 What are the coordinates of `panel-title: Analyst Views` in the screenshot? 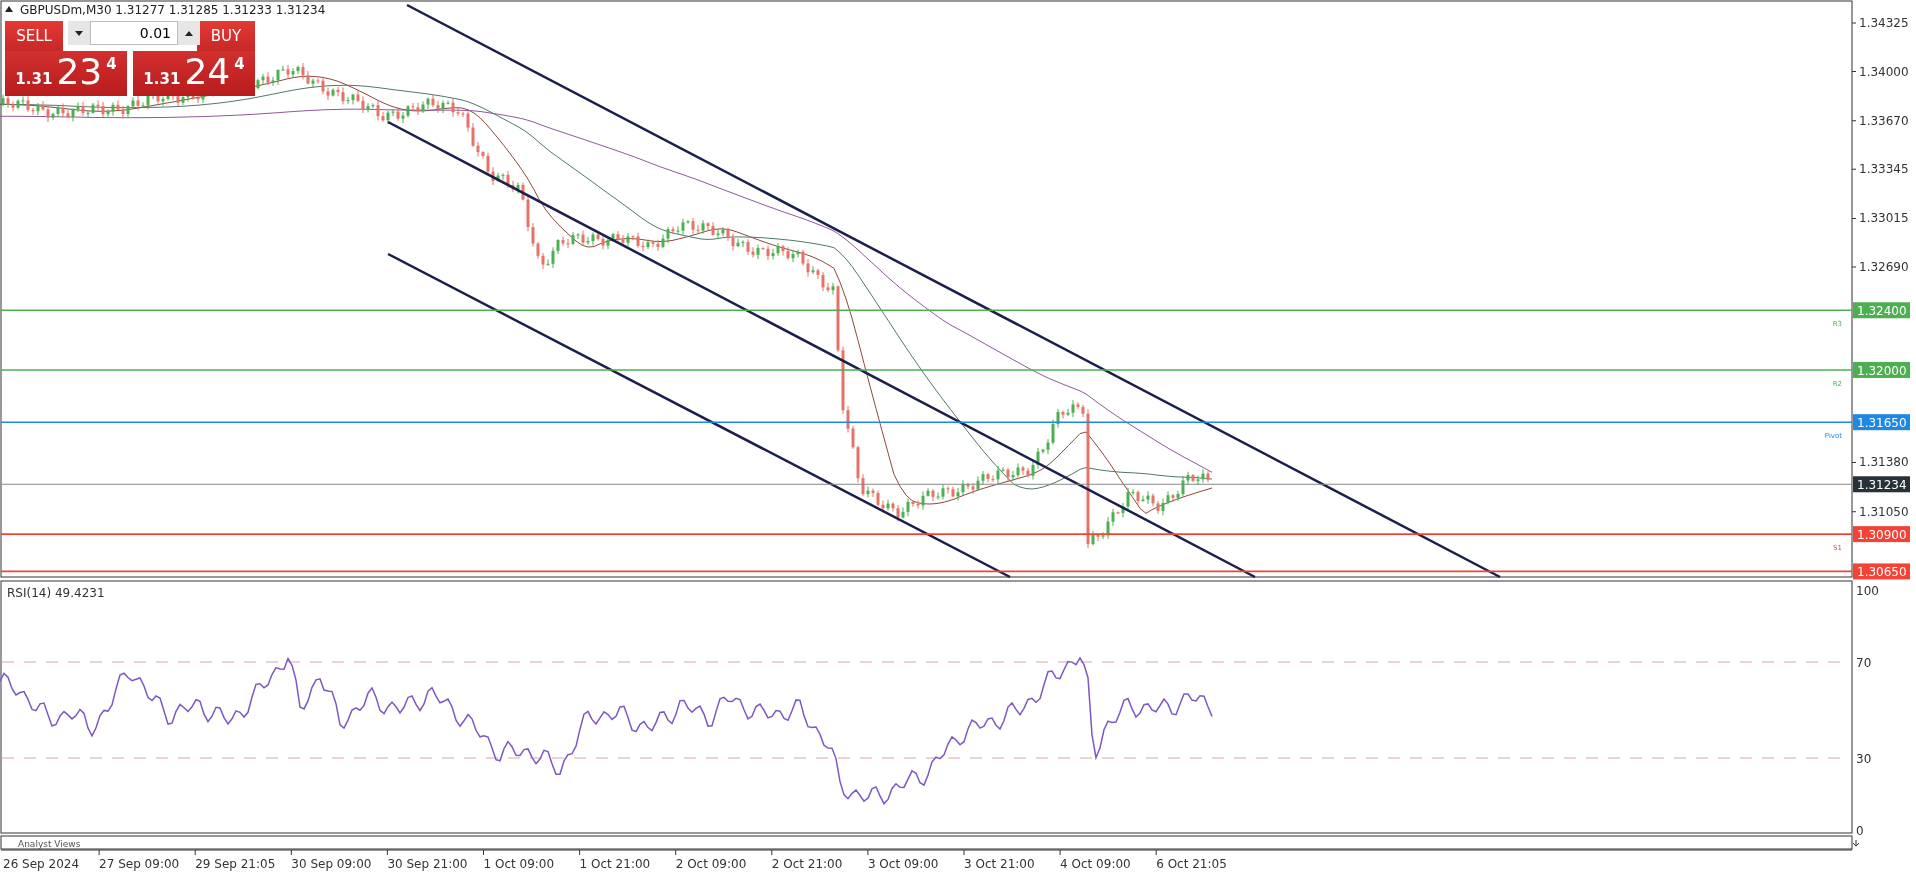 It's located at (49, 844).